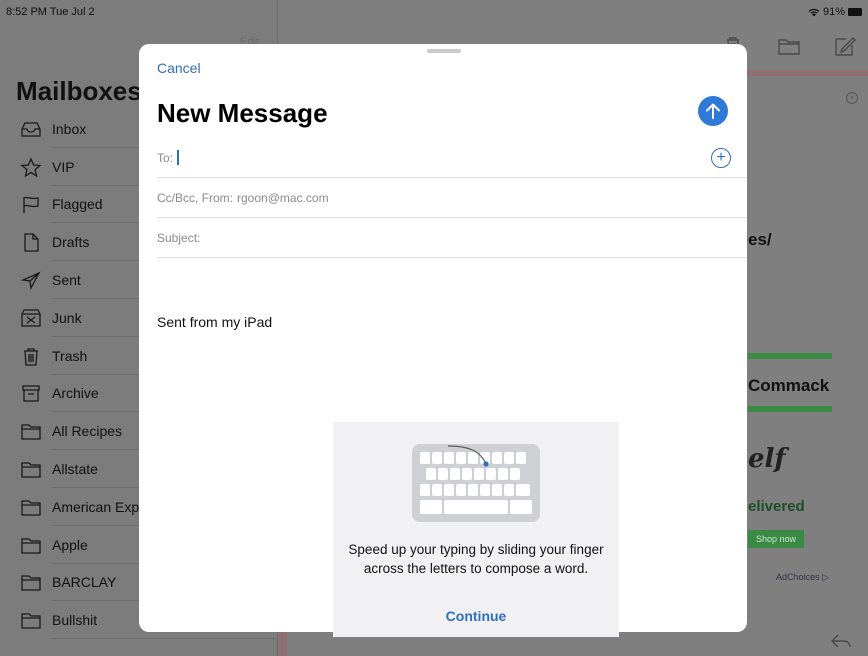 The image size is (868, 656). Describe the element at coordinates (444, 51) in the screenshot. I see `sheet-grabber` at that location.